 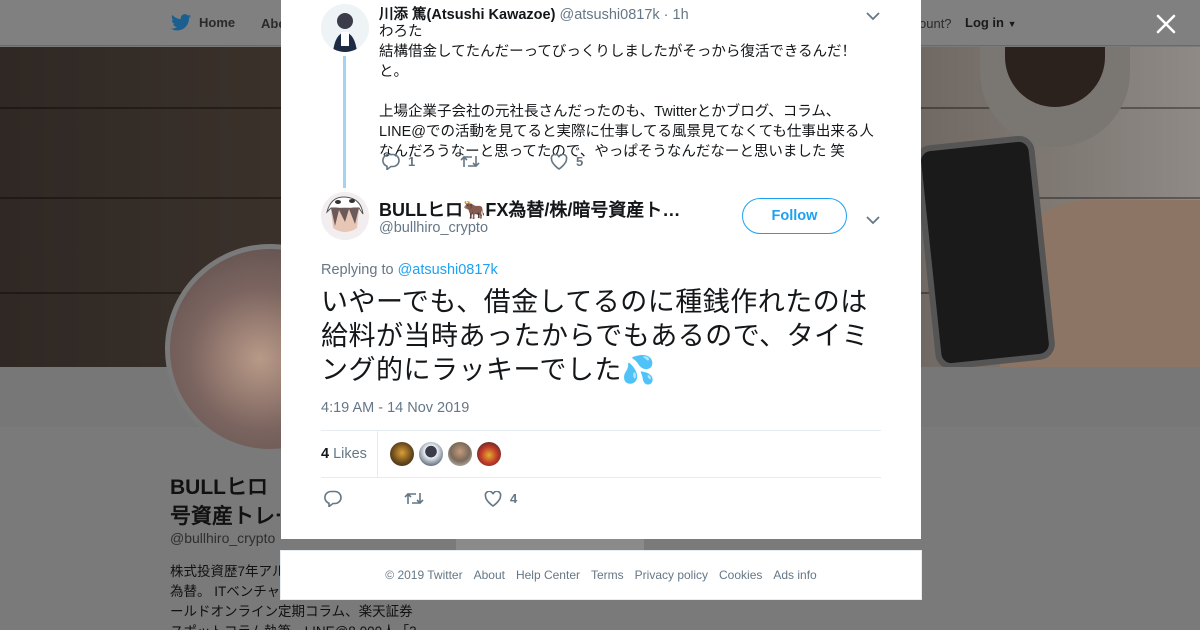 I want to click on footer-link-cookies: Cookies, so click(x=740, y=575).